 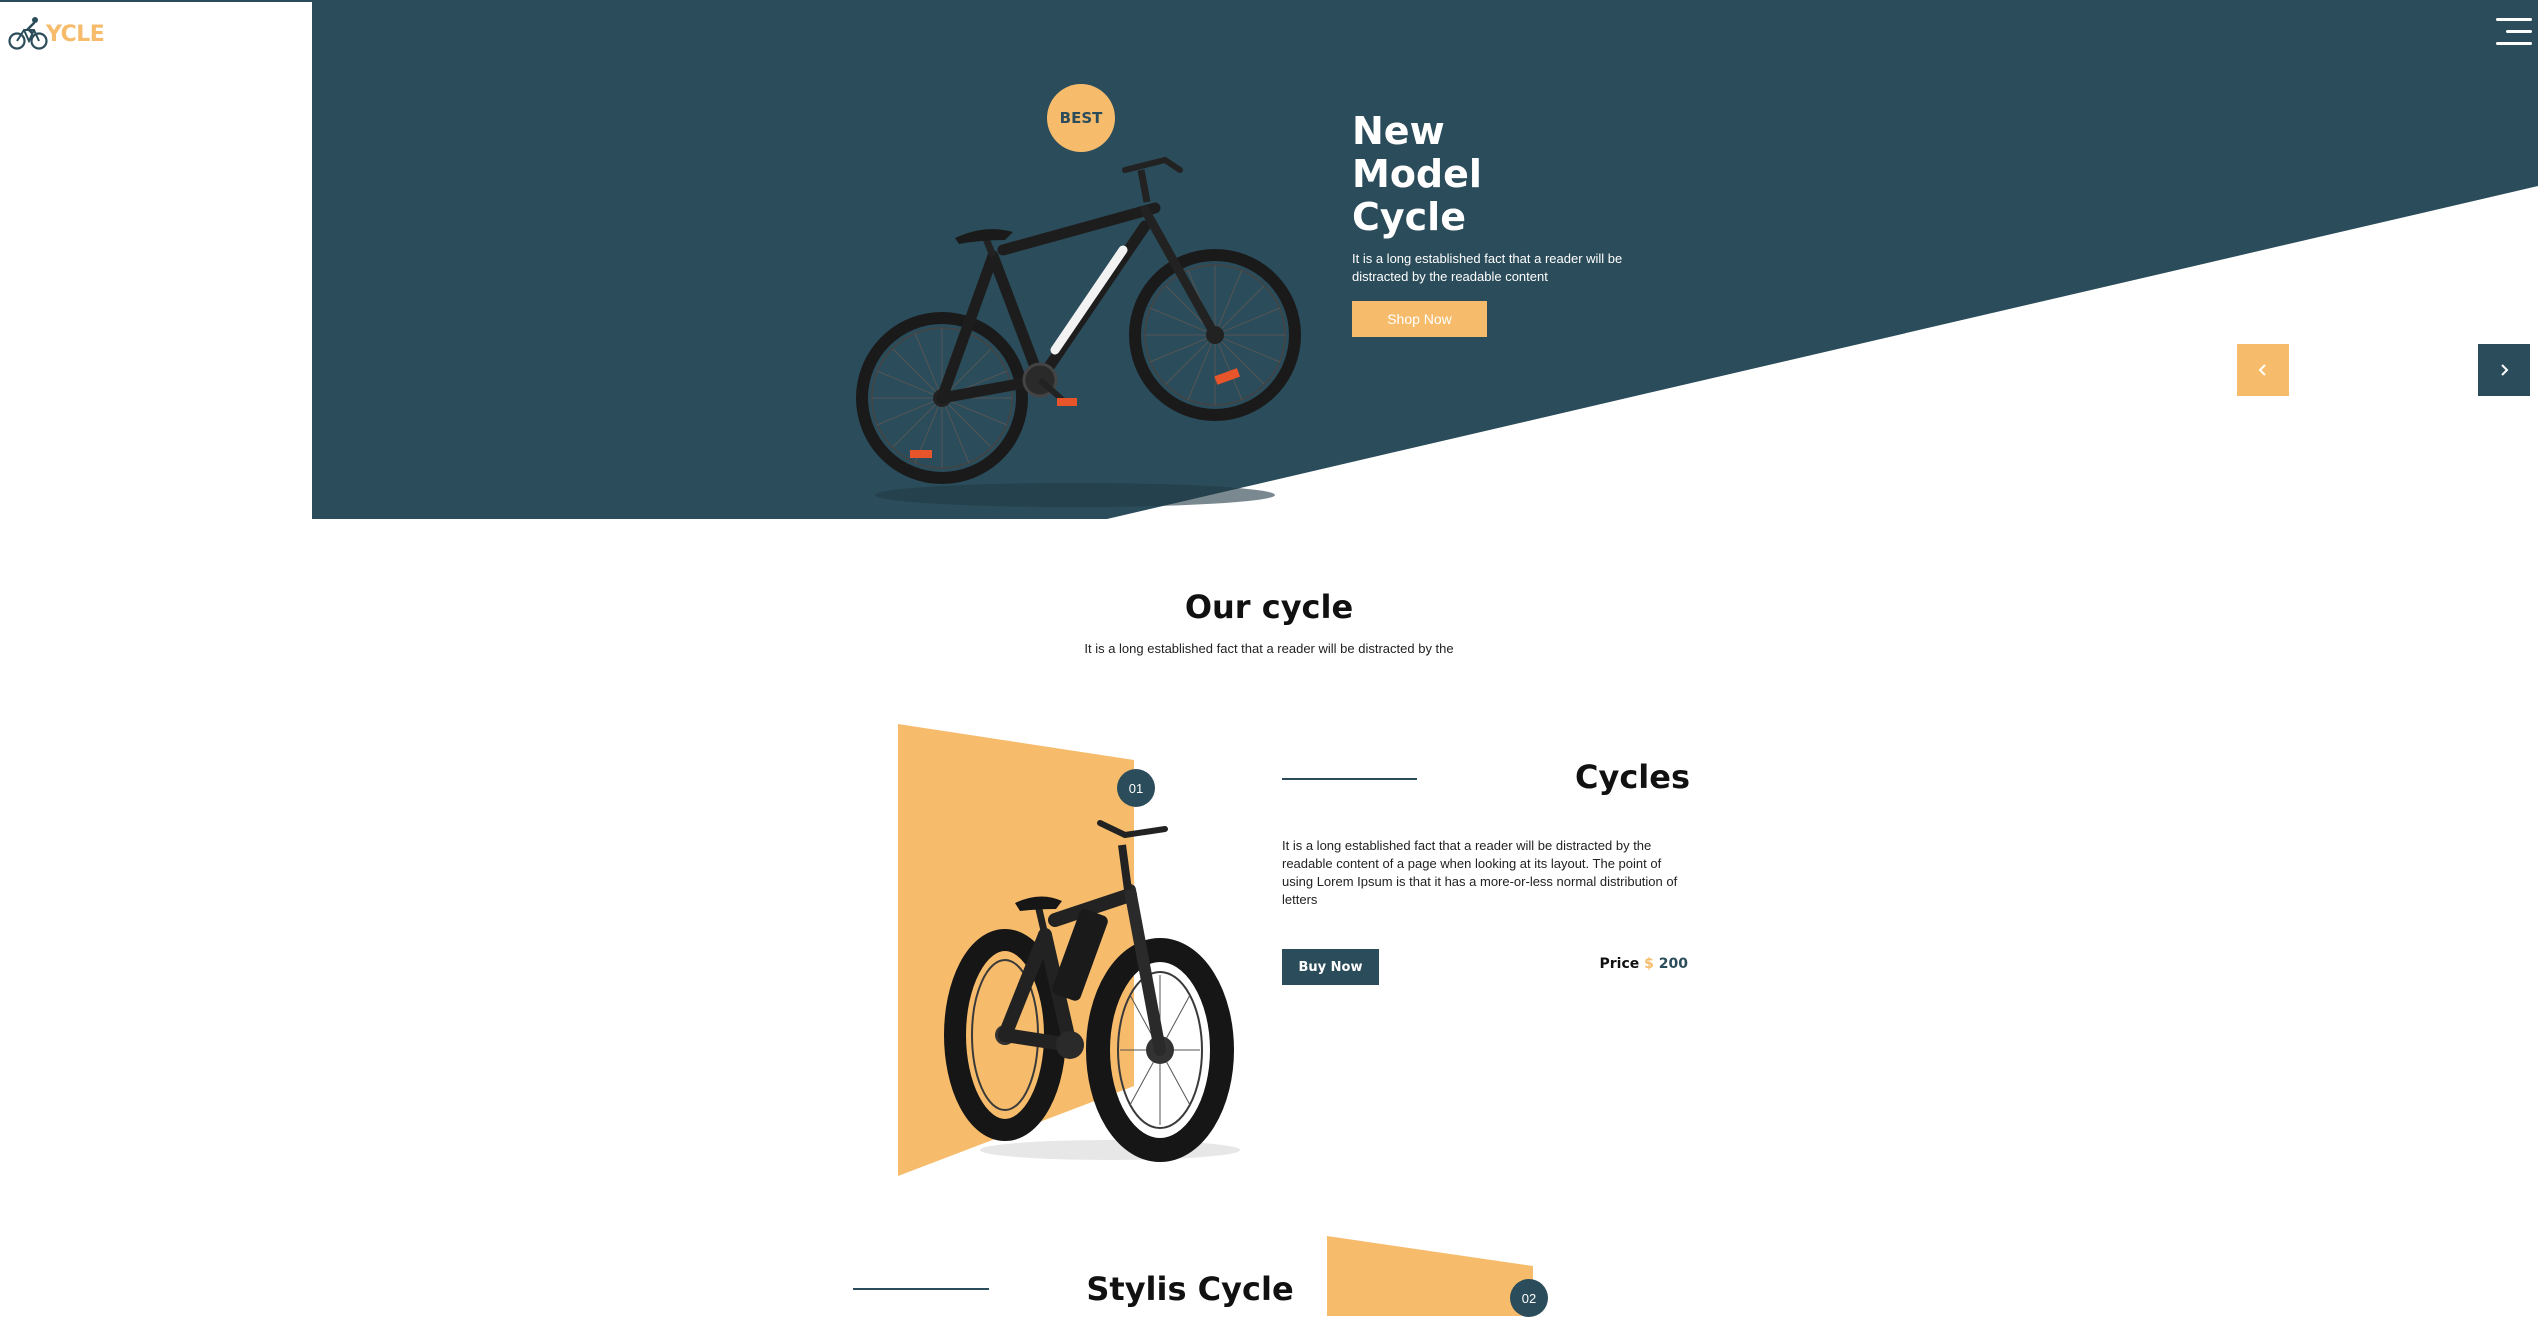 I want to click on slider-next-button, so click(x=2504, y=370).